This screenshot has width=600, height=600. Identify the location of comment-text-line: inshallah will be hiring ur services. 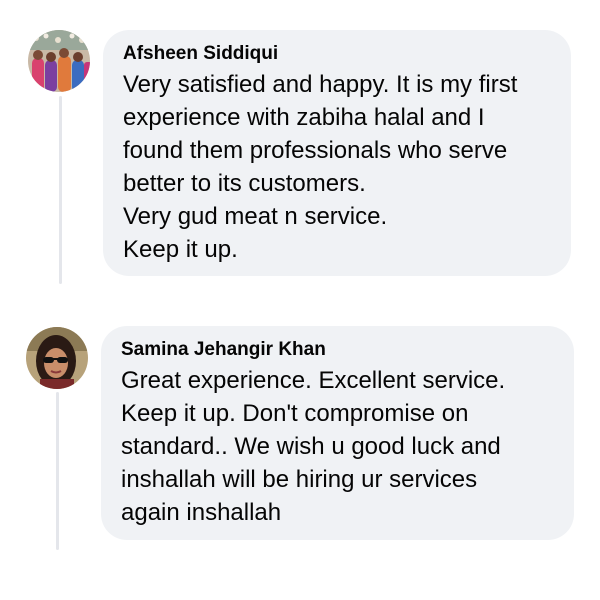
(299, 479).